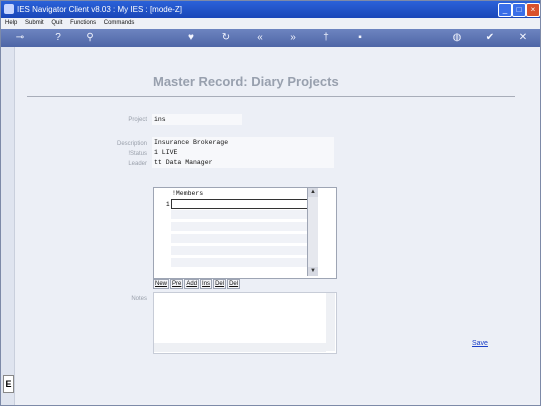 The image size is (541, 406). Describe the element at coordinates (519, 10) in the screenshot. I see `maximize-button: □` at that location.